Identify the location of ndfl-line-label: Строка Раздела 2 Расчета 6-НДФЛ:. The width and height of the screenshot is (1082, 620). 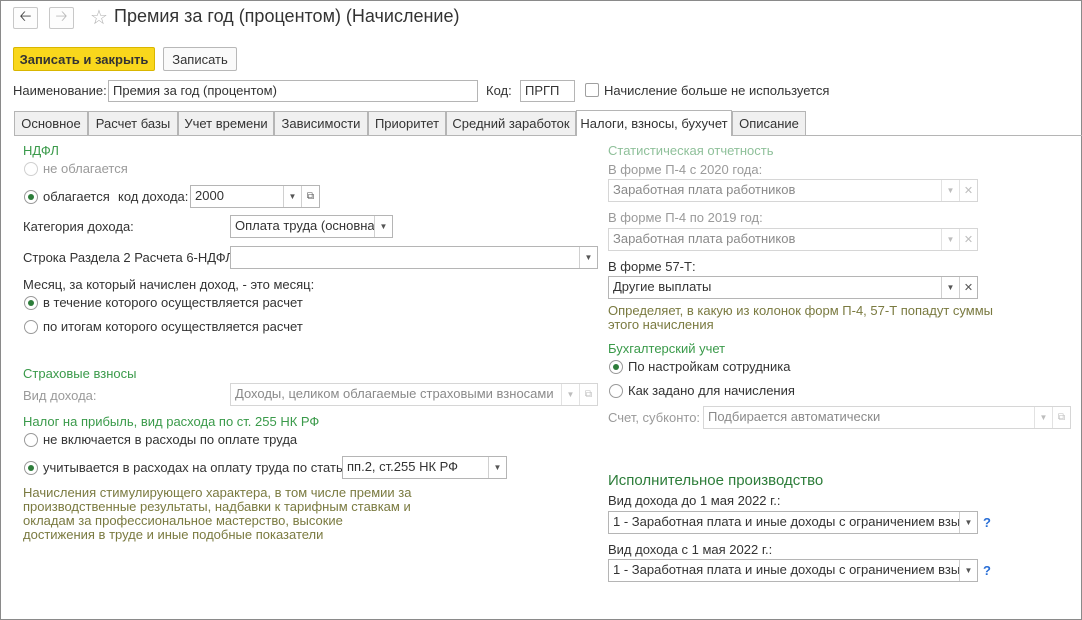
(130, 257).